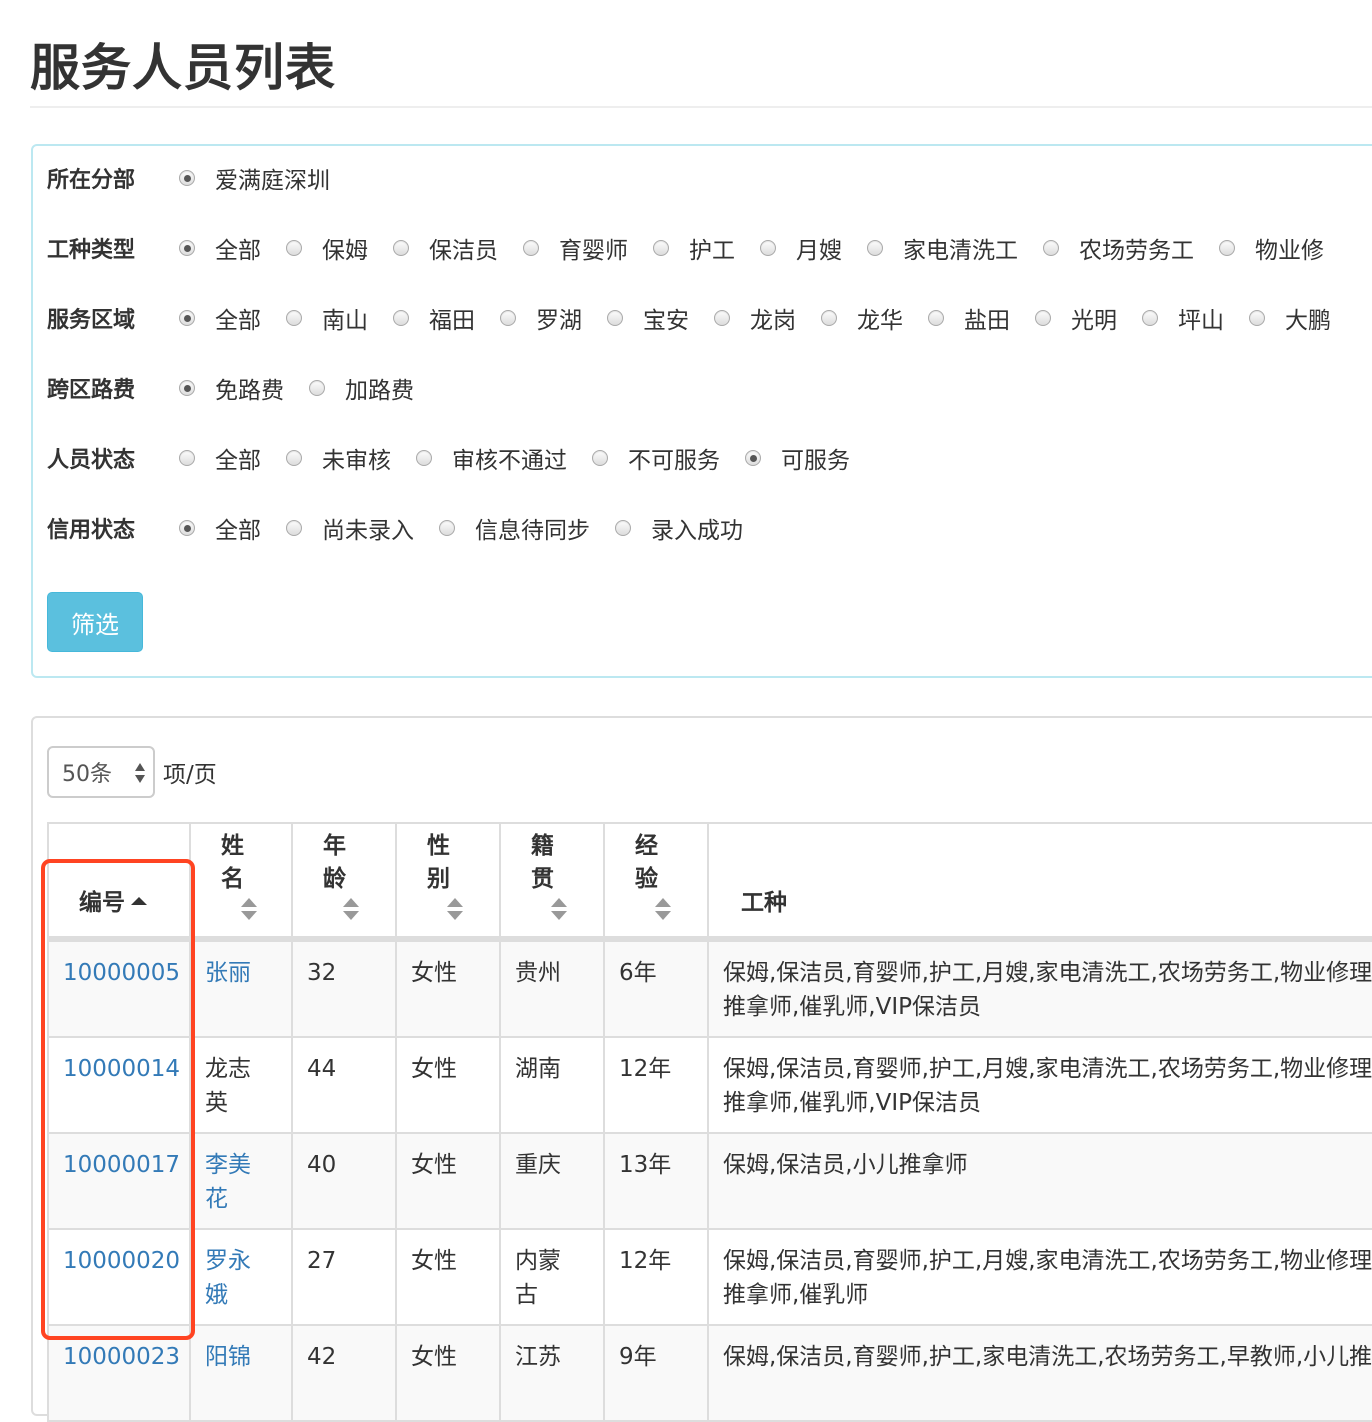 The width and height of the screenshot is (1372, 1422). Describe the element at coordinates (338, 458) in the screenshot. I see `filter-radio-option: 未审核` at that location.